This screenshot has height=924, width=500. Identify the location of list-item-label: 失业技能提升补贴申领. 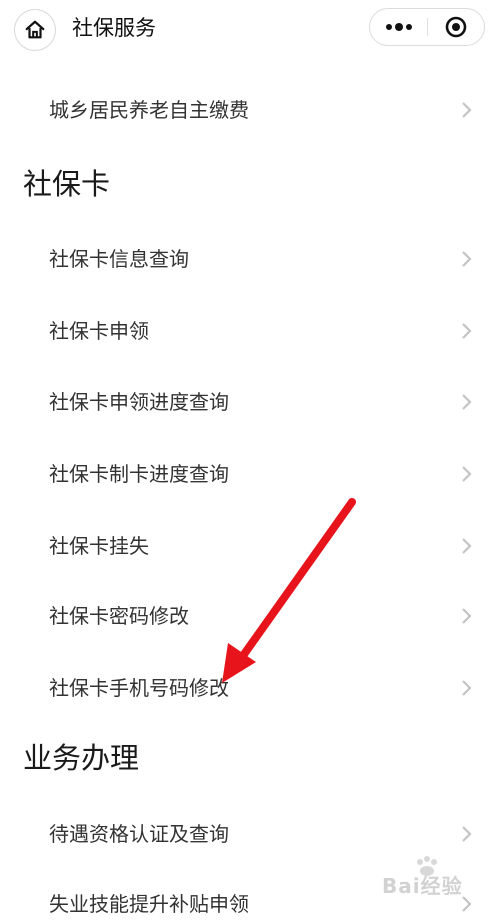
(149, 904).